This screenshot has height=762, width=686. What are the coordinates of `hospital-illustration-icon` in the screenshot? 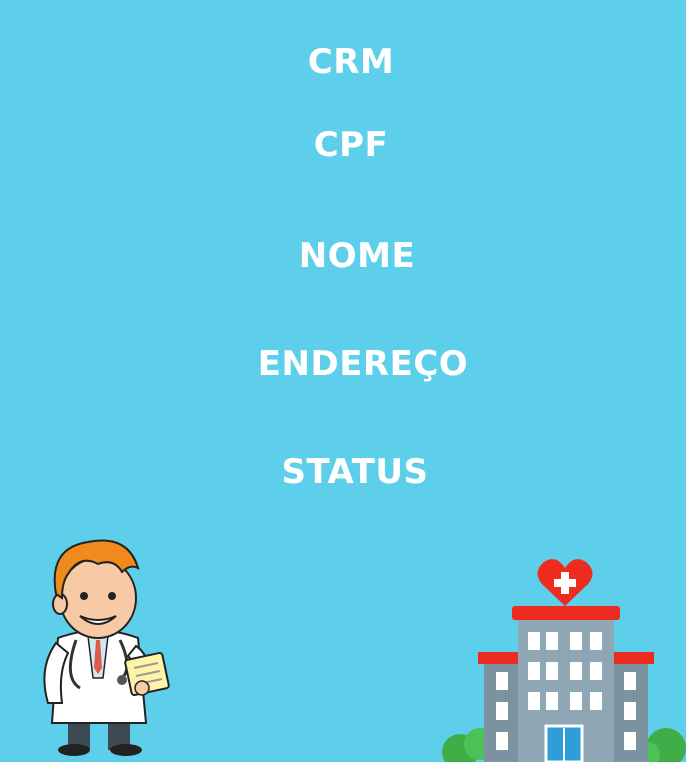 It's located at (564, 660).